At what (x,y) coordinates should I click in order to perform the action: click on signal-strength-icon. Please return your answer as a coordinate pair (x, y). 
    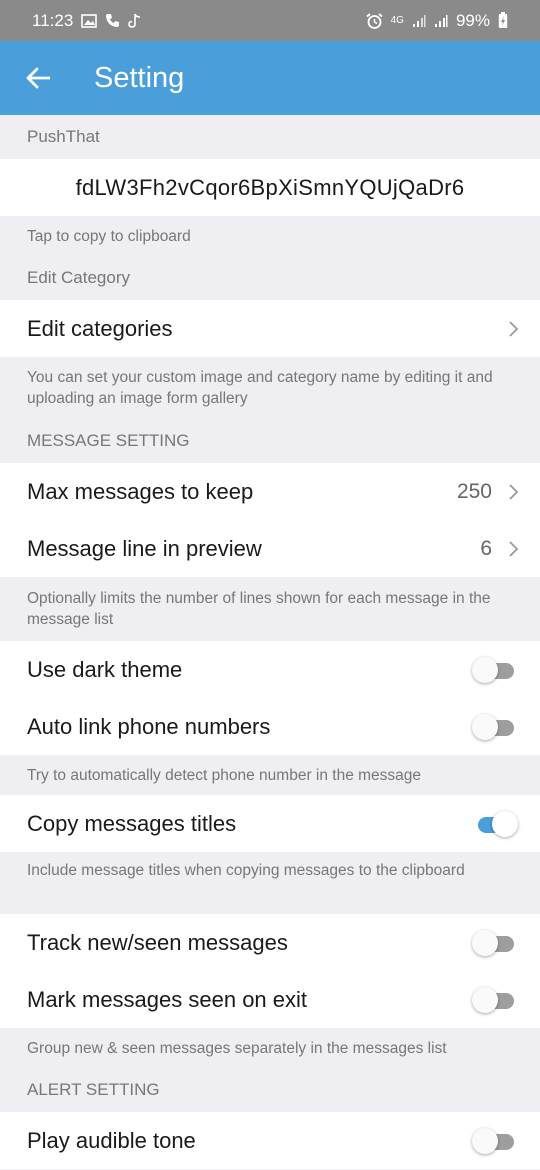
    Looking at the image, I should click on (419, 20).